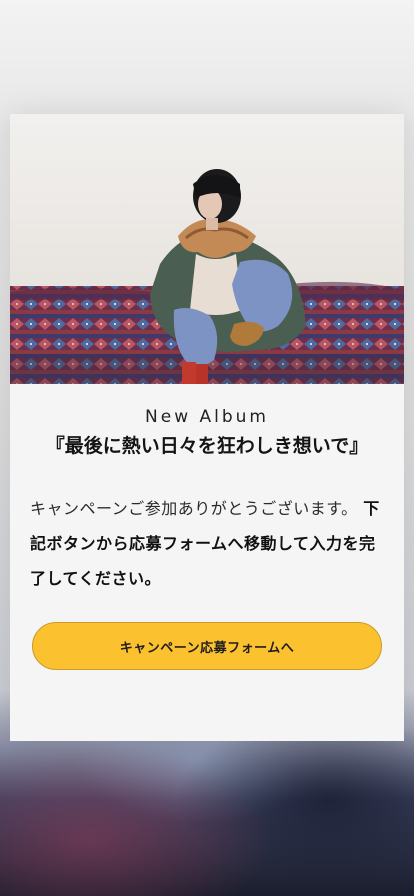 The image size is (414, 896). I want to click on album-caption: New Album, so click(207, 417).